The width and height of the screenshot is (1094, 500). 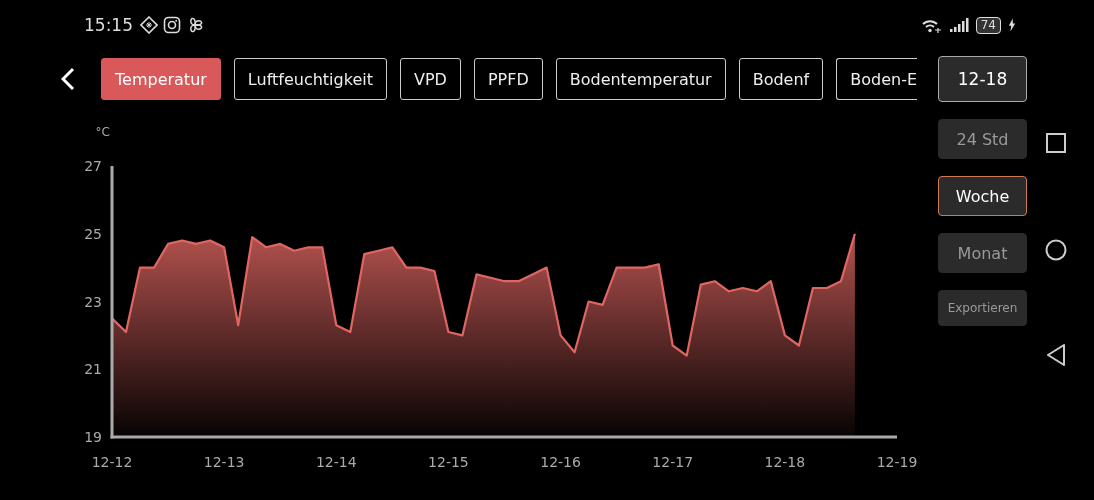 I want to click on axis-tick-label: 21, so click(x=93, y=369).